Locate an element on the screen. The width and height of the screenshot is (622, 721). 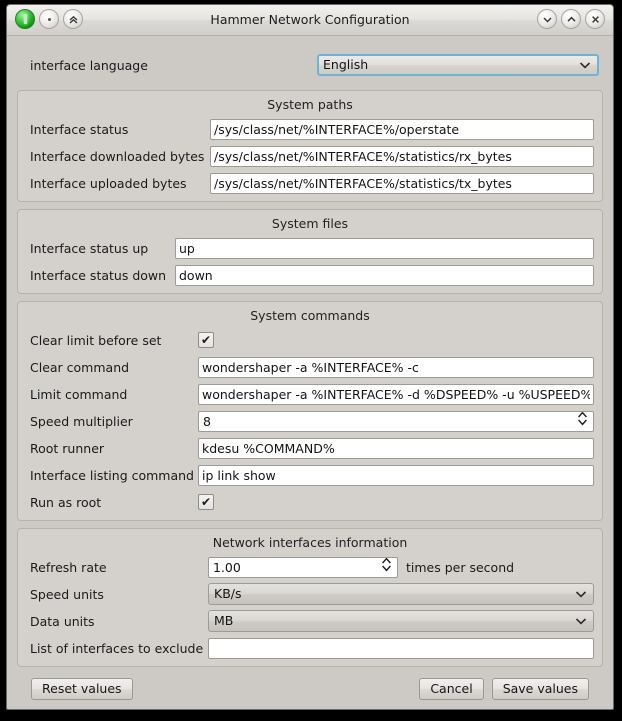
title-bar: Hammer Network Configuration is located at coordinates (310, 20).